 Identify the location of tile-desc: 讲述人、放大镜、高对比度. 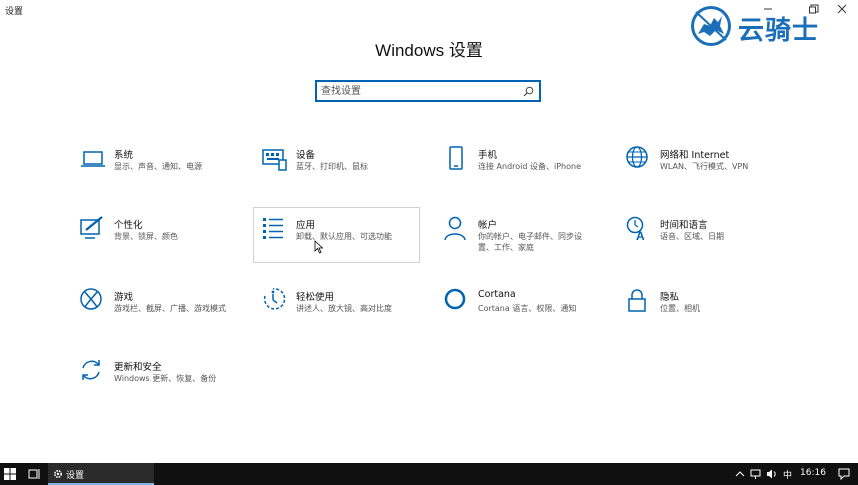
(344, 308).